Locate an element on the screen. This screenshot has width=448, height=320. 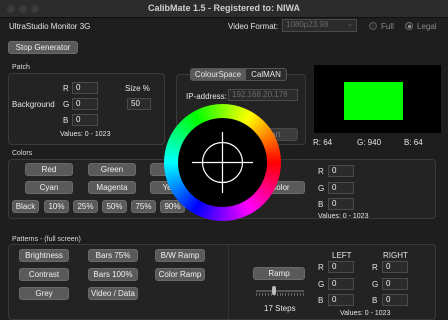
full-radio is located at coordinates (373, 26).